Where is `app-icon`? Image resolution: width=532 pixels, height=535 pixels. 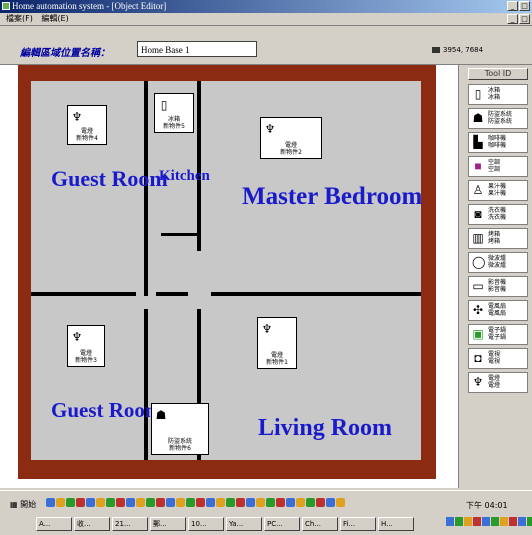 app-icon is located at coordinates (6, 6).